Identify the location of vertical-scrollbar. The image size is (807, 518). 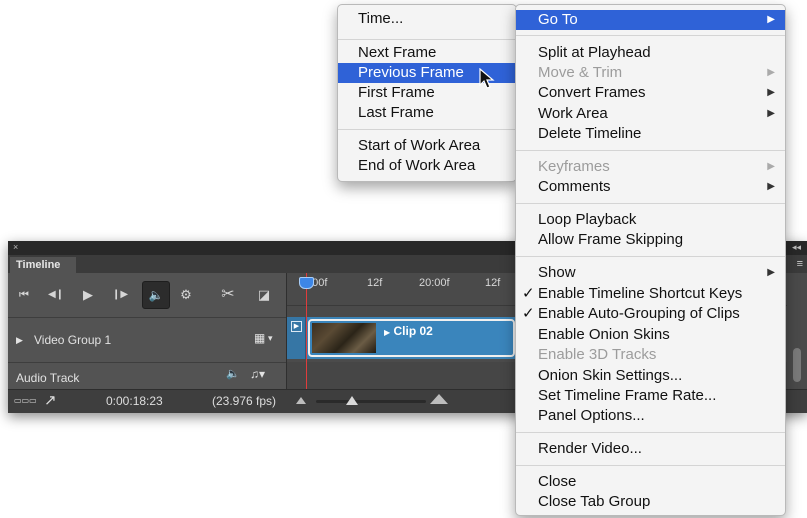
(797, 331).